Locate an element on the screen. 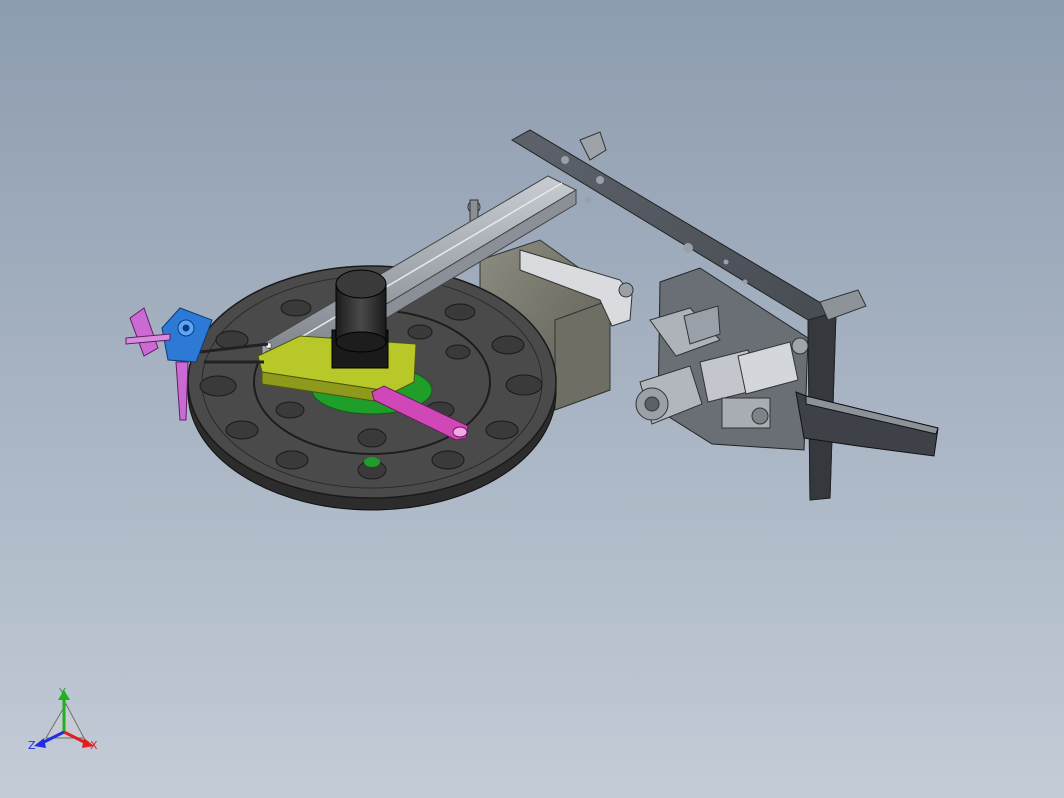 The image size is (1064, 798). motor is located at coordinates (360, 319).